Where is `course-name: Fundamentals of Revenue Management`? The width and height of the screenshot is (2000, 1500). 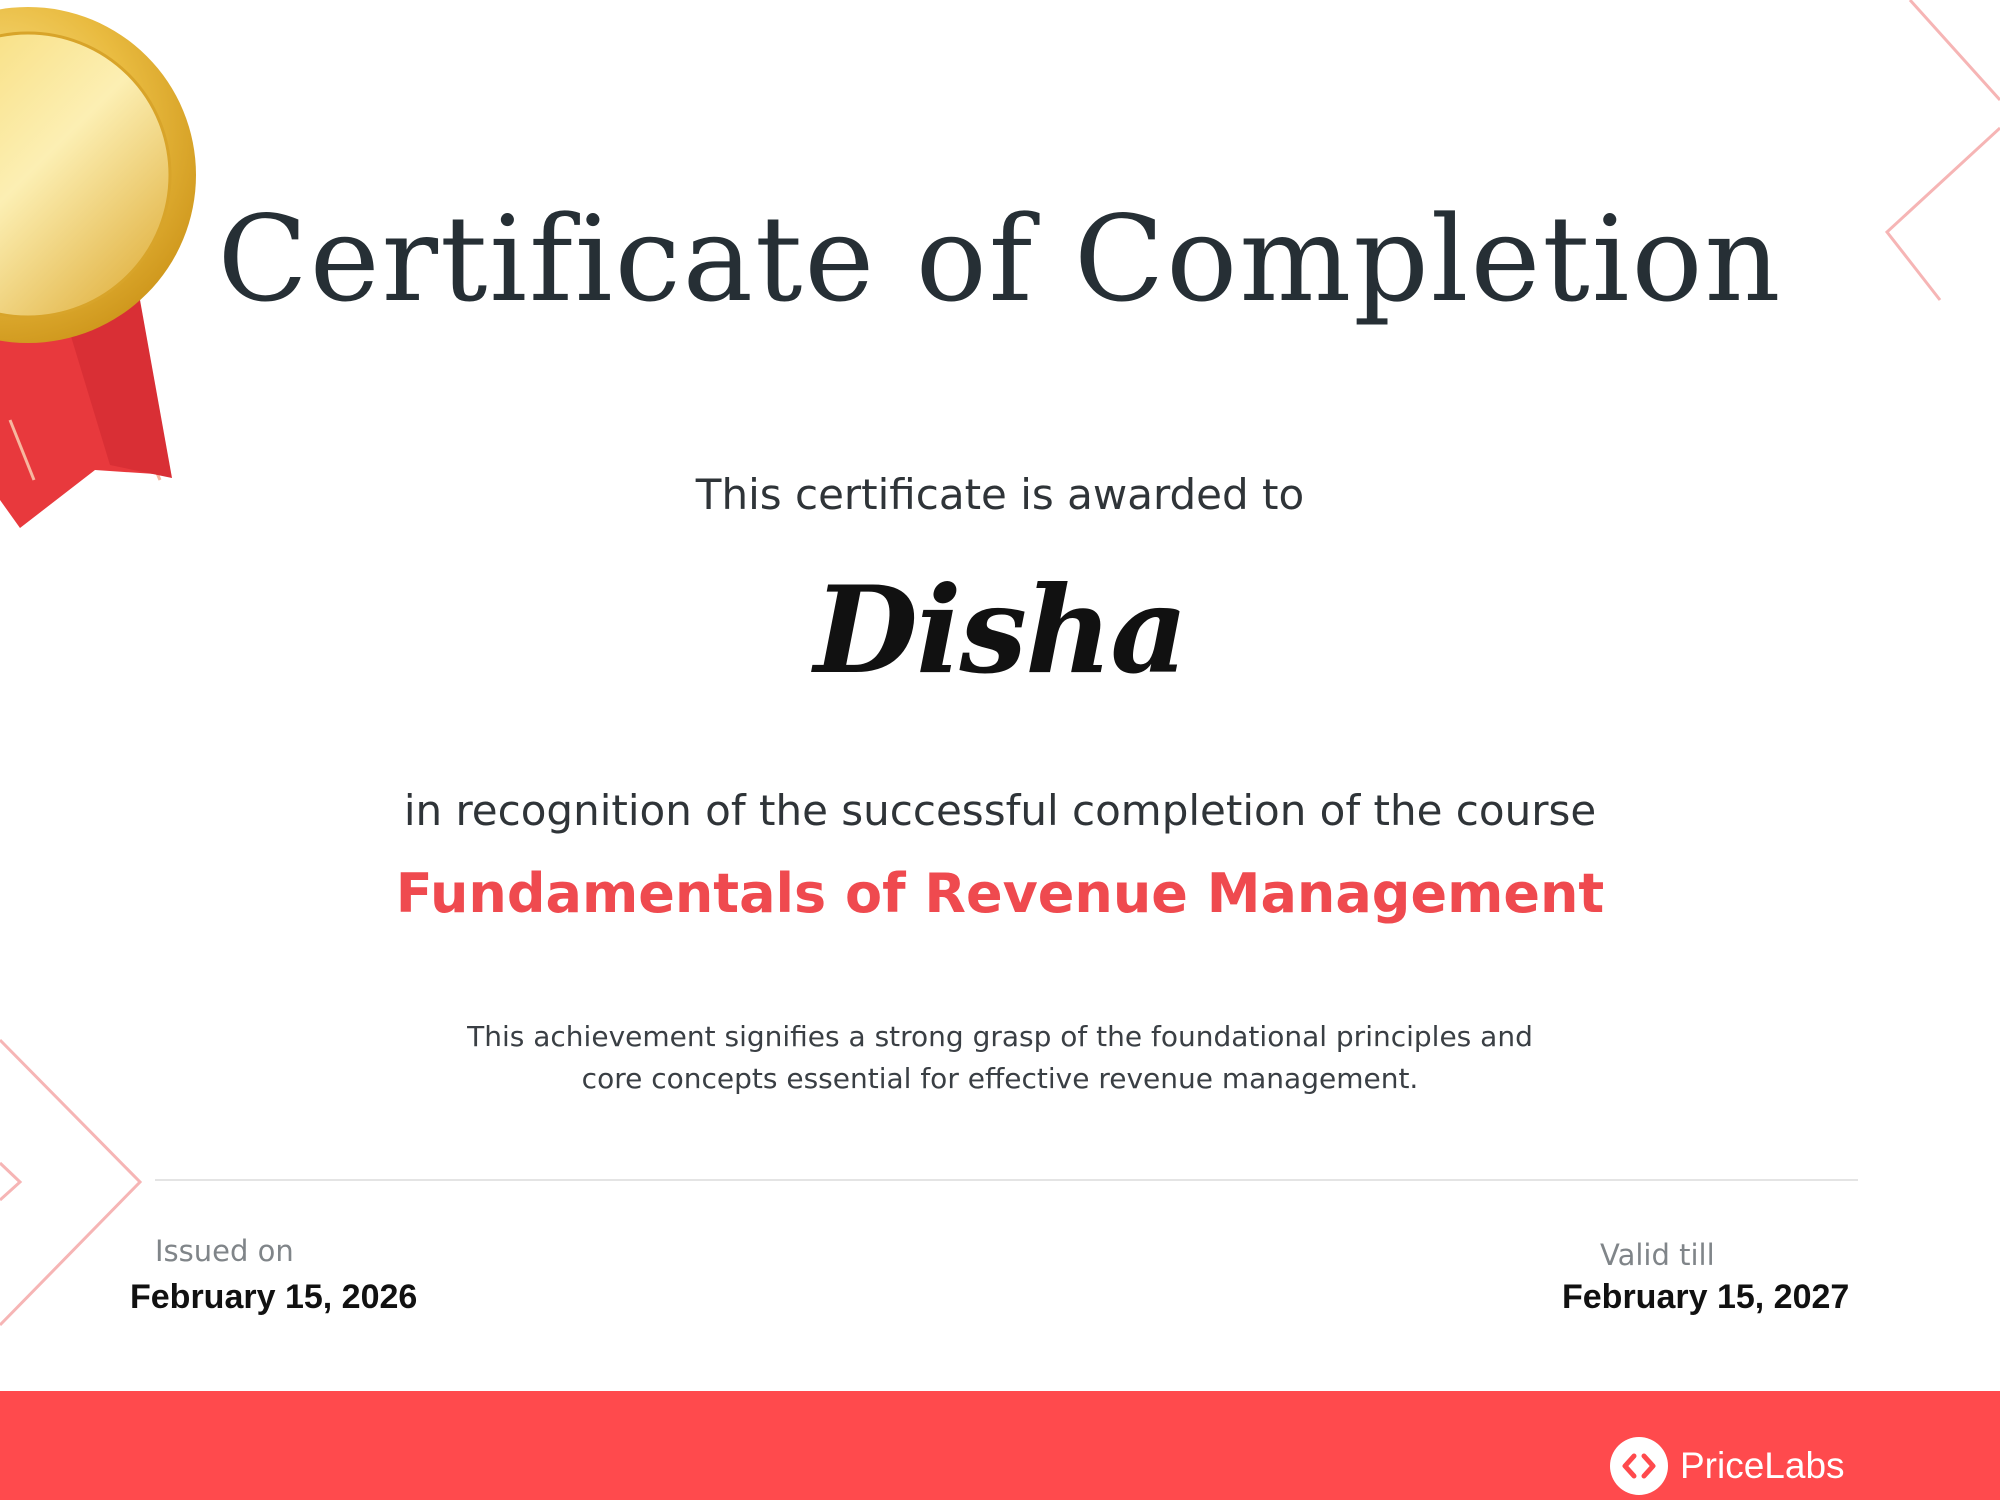
course-name: Fundamentals of Revenue Management is located at coordinates (1000, 893).